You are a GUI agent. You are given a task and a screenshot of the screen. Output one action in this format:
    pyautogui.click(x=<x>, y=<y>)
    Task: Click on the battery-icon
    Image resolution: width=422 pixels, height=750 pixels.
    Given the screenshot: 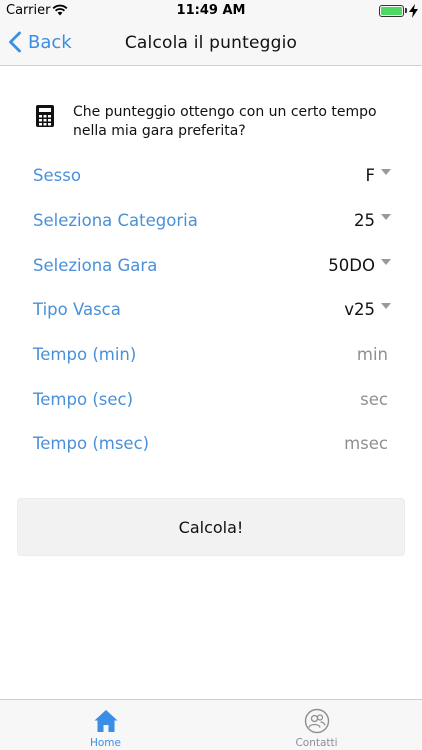 What is the action you would take?
    pyautogui.click(x=391, y=11)
    